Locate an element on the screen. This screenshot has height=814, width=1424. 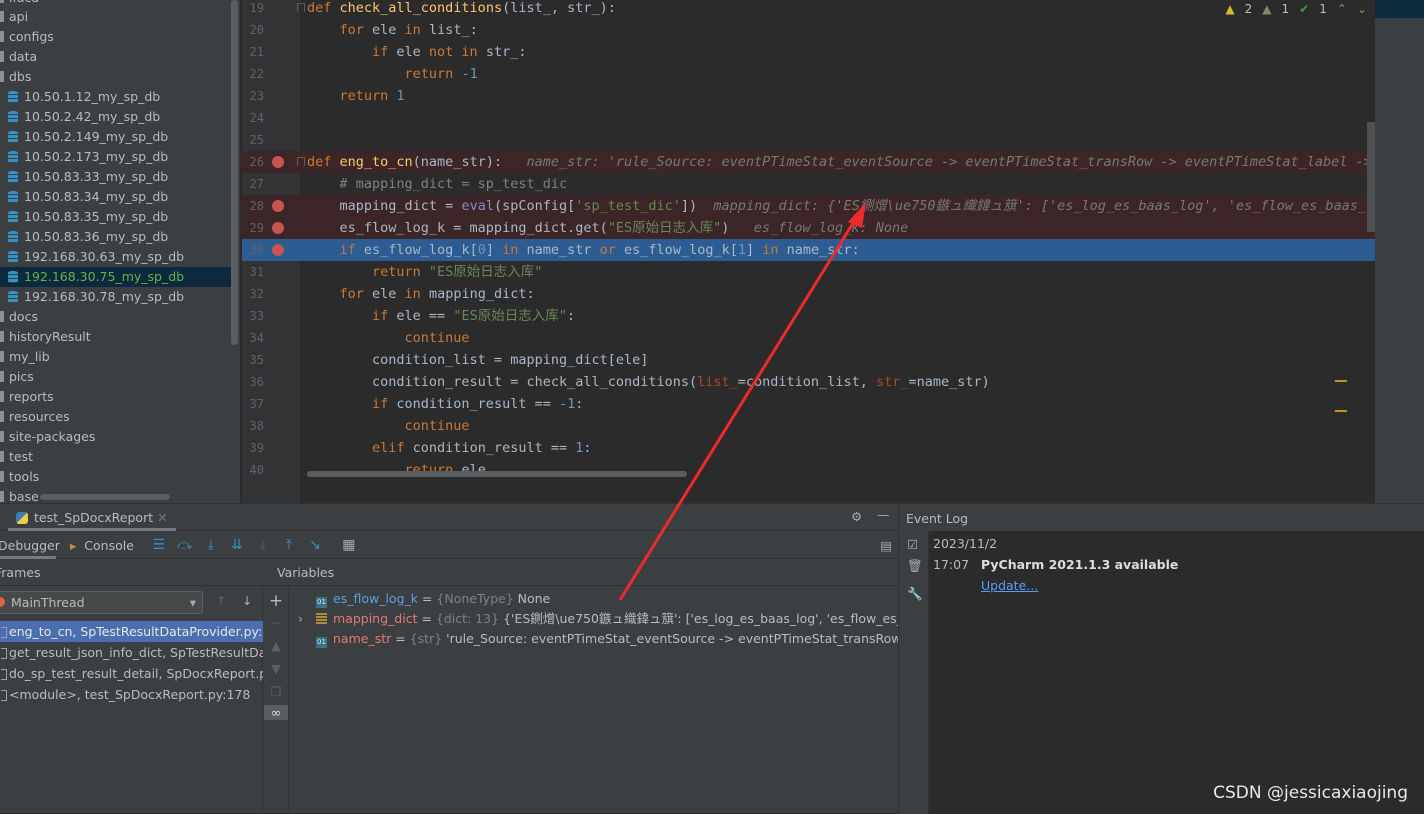
code-line: 27 # mapping_dict = sp_test_dic is located at coordinates (808, 184).